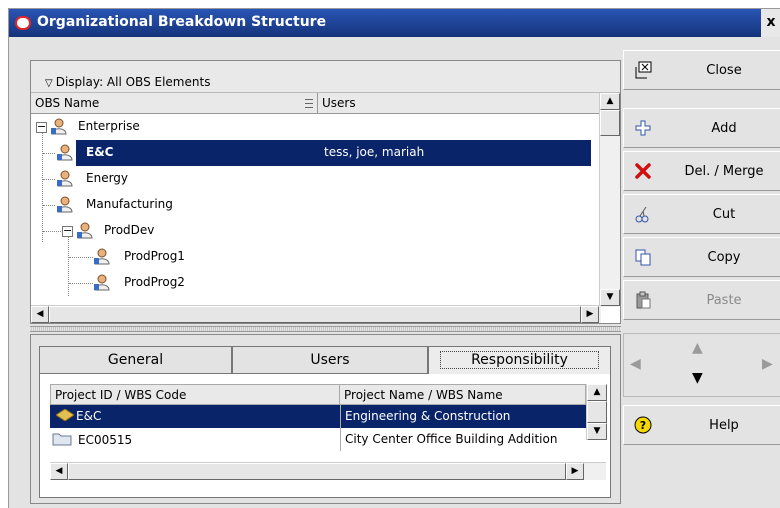  I want to click on tab-users: Users, so click(330, 360).